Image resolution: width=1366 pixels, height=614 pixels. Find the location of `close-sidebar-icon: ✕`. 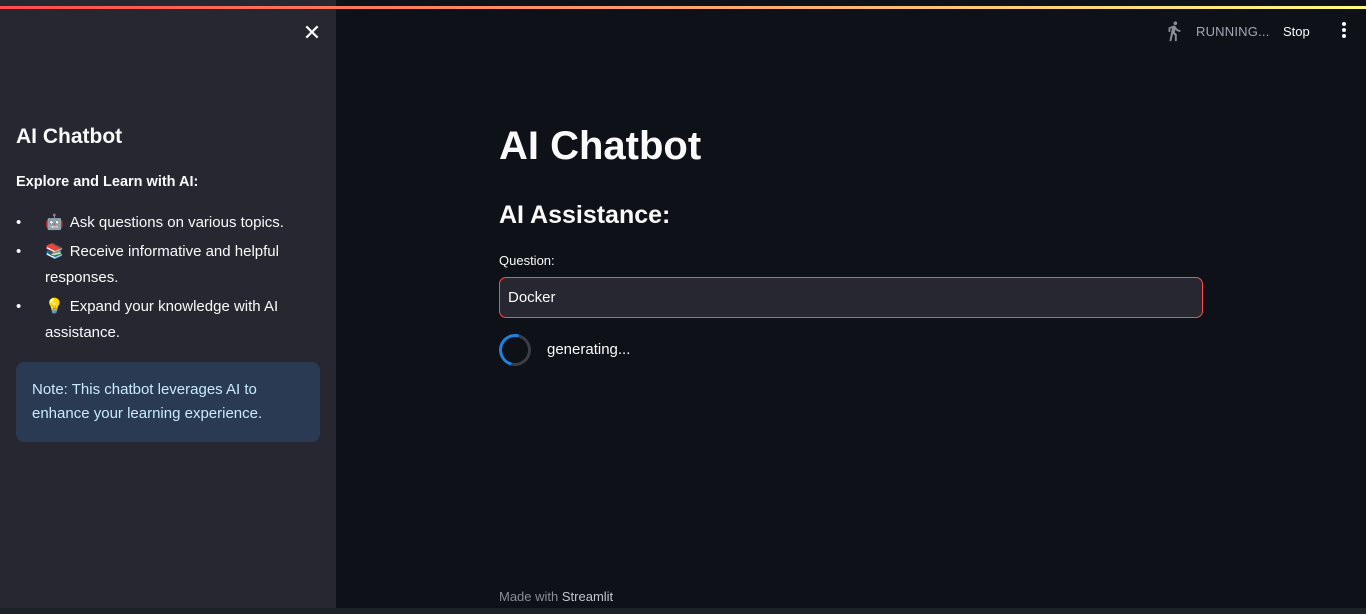

close-sidebar-icon: ✕ is located at coordinates (312, 33).